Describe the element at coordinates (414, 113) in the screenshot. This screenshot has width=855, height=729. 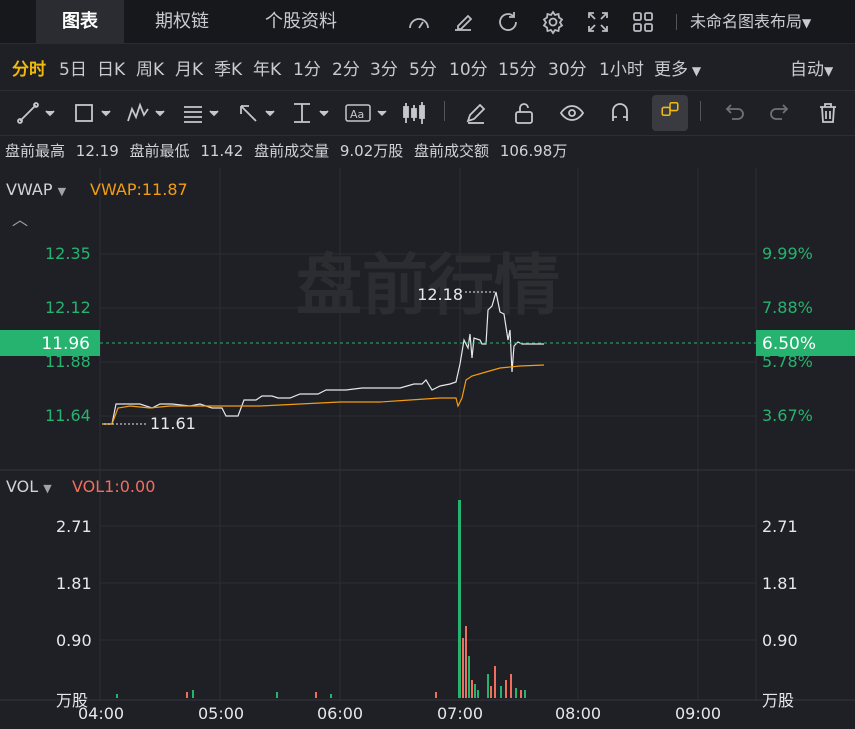
I see `candle-tool` at that location.